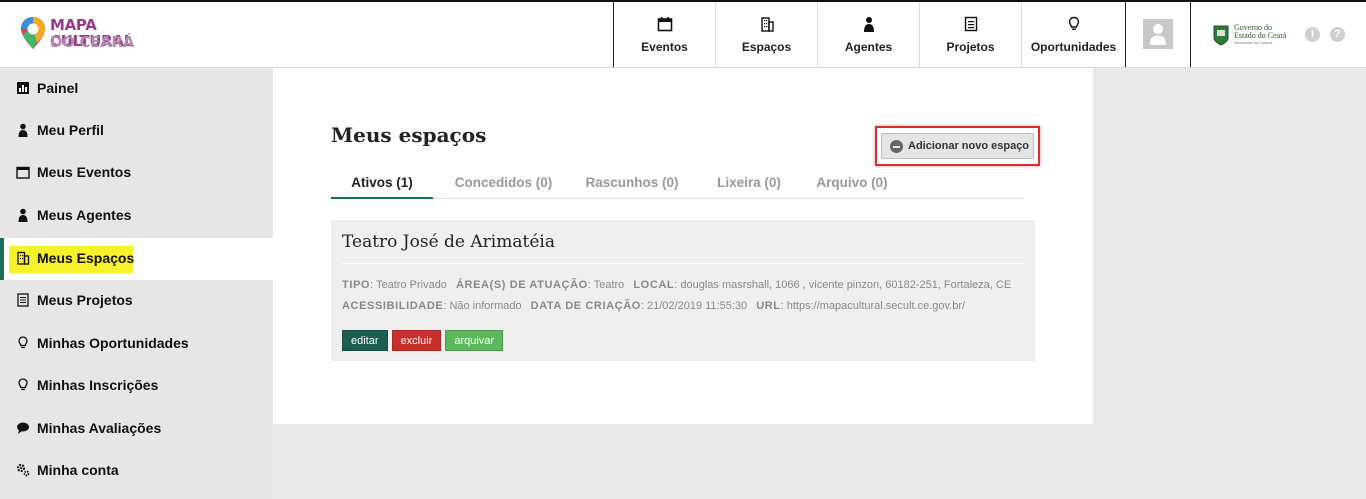 The image size is (1366, 499). What do you see at coordinates (1221, 35) in the screenshot?
I see `state-seal-icon` at bounding box center [1221, 35].